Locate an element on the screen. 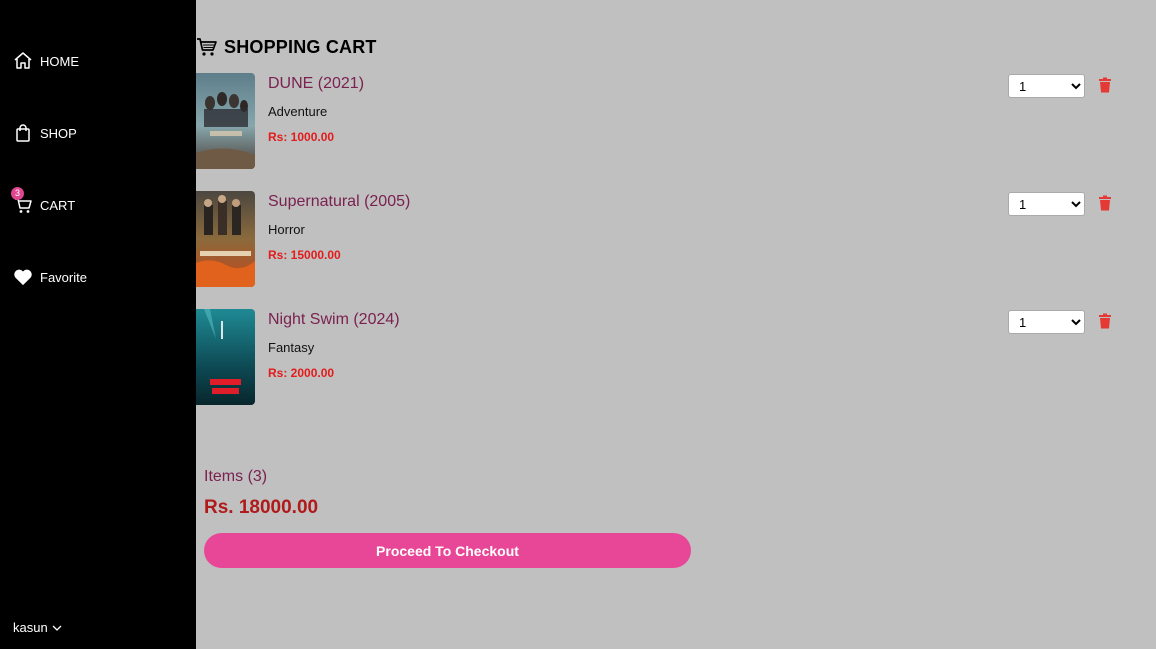 This screenshot has width=1156, height=649. chevron-down-icon is located at coordinates (57, 628).